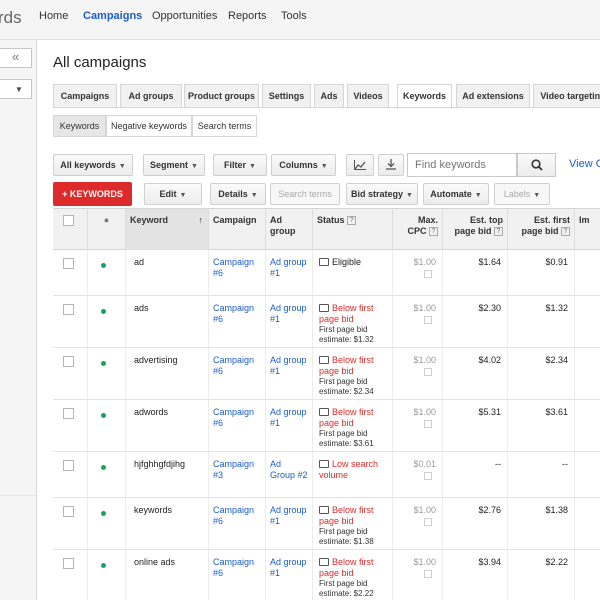 The image size is (600, 600). What do you see at coordinates (173, 194) in the screenshot?
I see `edit-dropdown: Edit ▼` at bounding box center [173, 194].